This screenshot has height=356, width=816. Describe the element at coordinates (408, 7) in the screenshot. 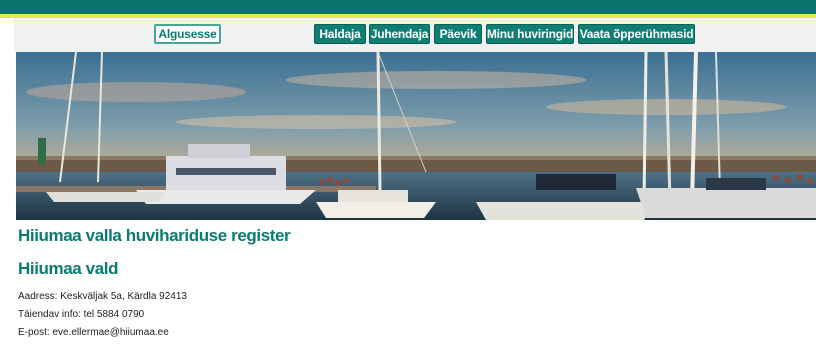

I see `top-header-band` at that location.